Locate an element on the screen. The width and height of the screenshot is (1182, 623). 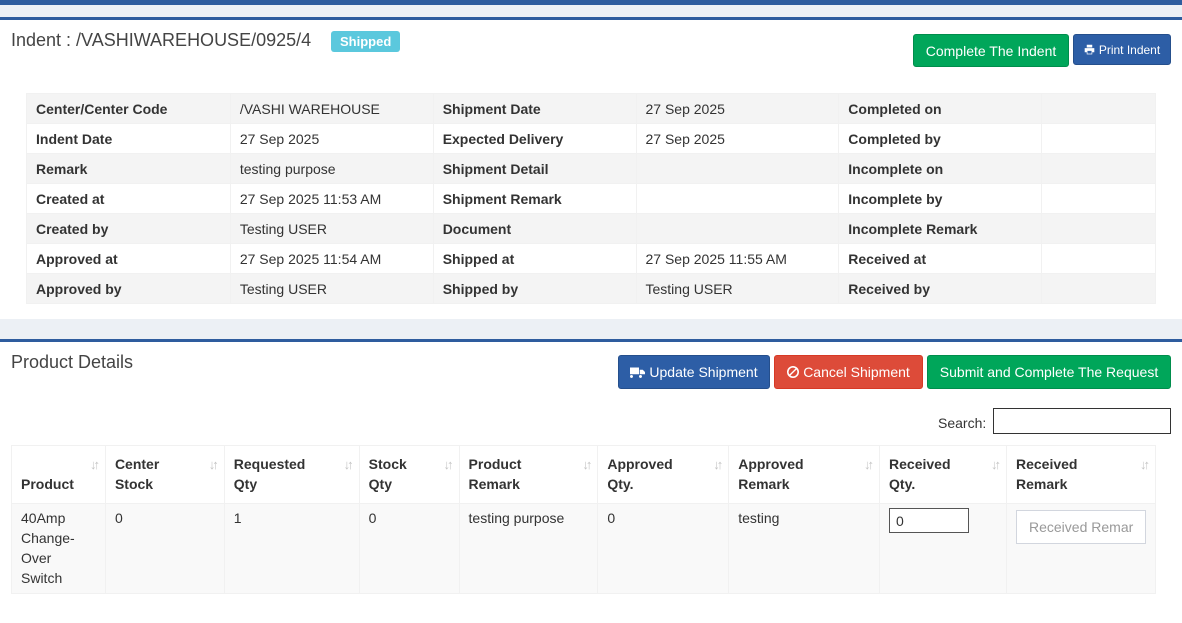
info-label: Expected Delivery is located at coordinates (534, 138).